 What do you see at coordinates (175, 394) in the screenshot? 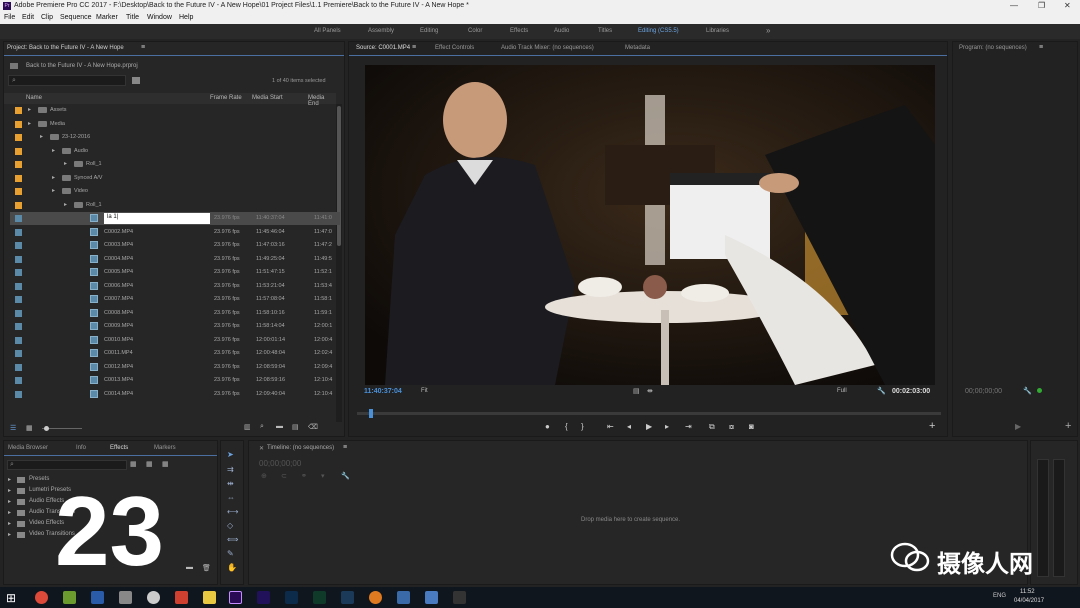
I see `clip-row: C0014.MP4 23.976 fps 12:09:40:04 12:10:4` at bounding box center [175, 394].